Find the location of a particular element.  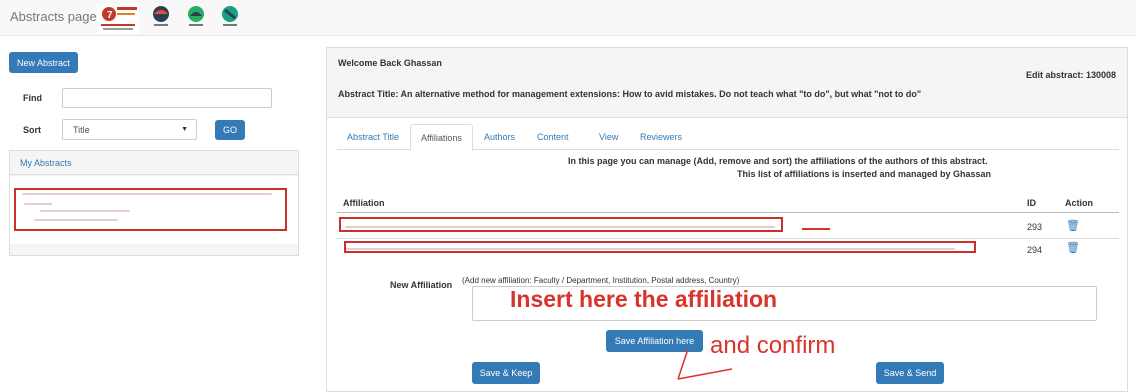

tab-content: Content is located at coordinates (553, 137).